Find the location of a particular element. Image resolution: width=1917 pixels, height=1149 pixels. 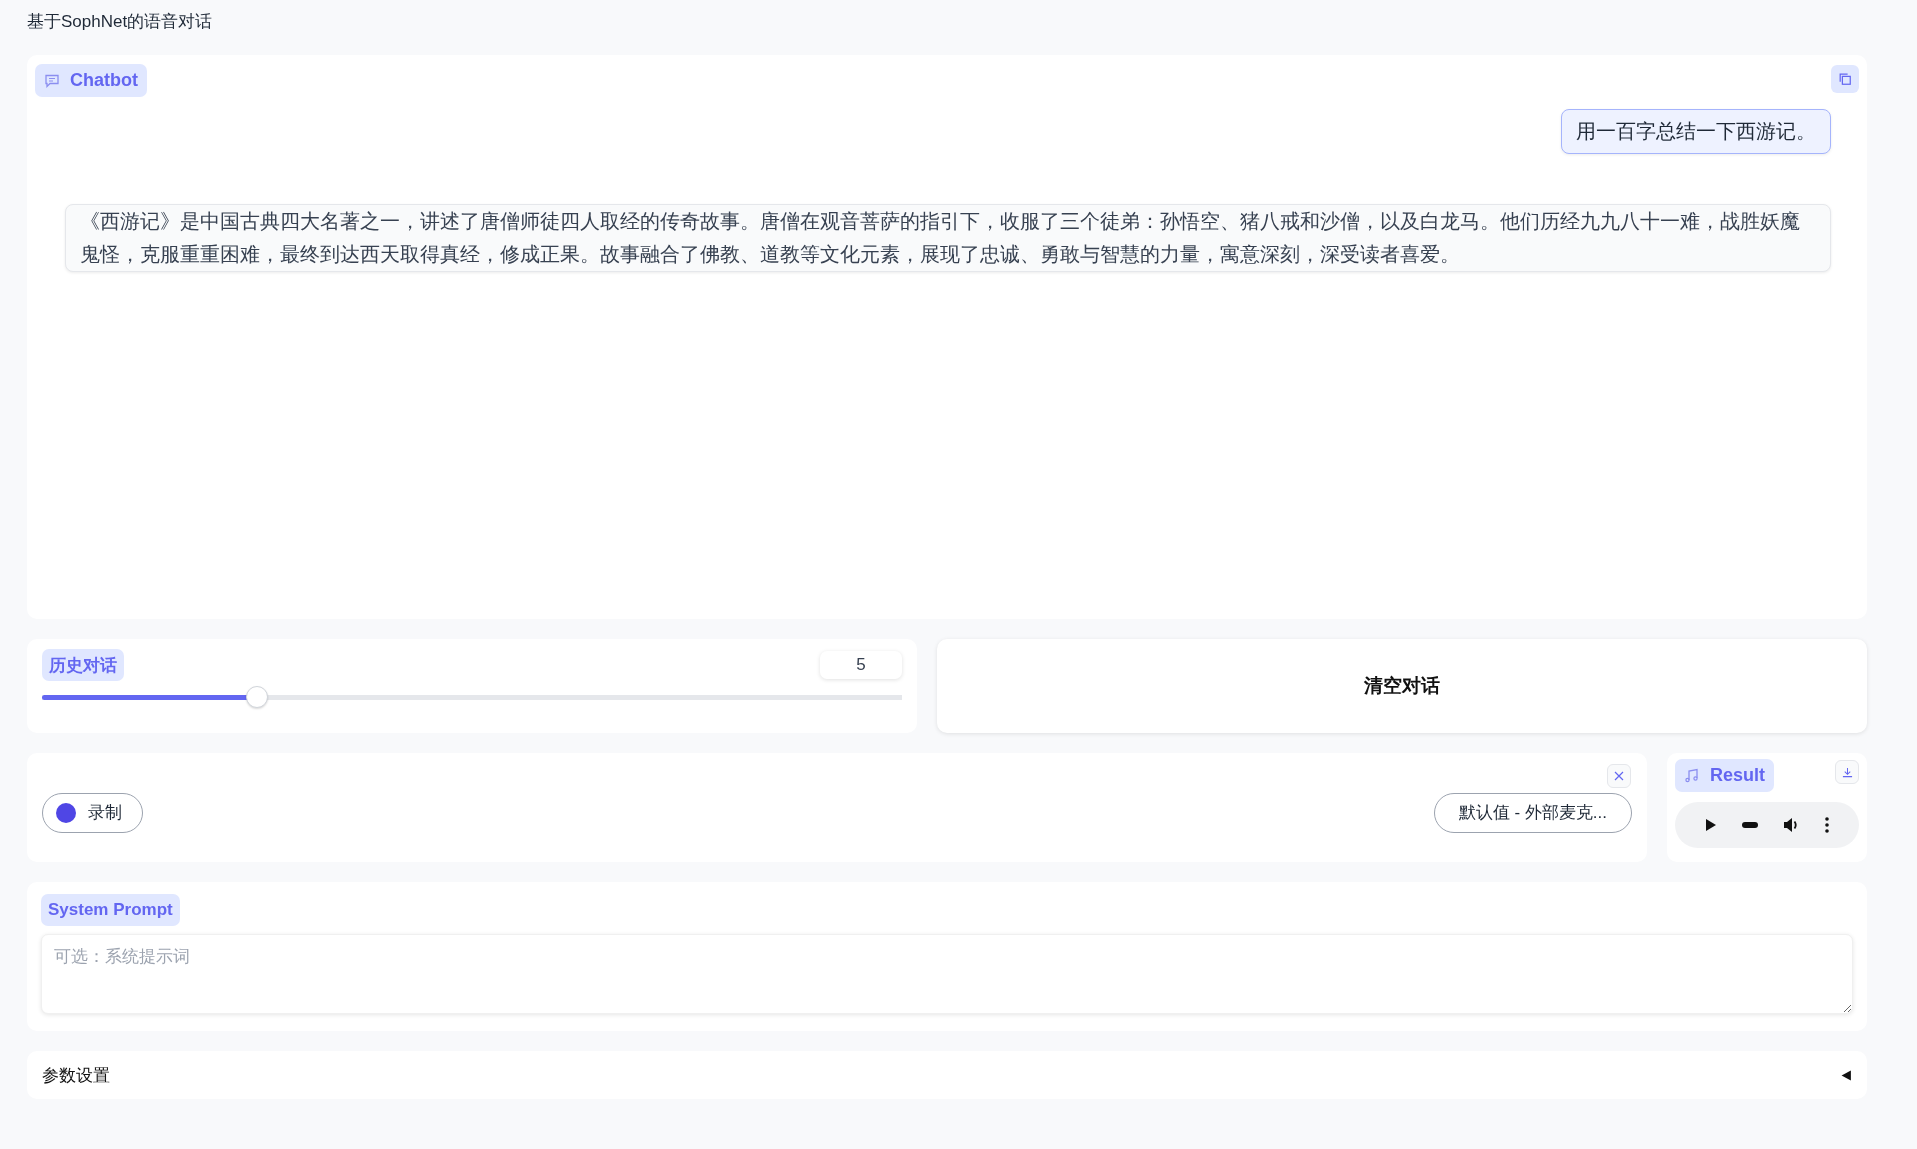

number-input: 5 is located at coordinates (861, 665).